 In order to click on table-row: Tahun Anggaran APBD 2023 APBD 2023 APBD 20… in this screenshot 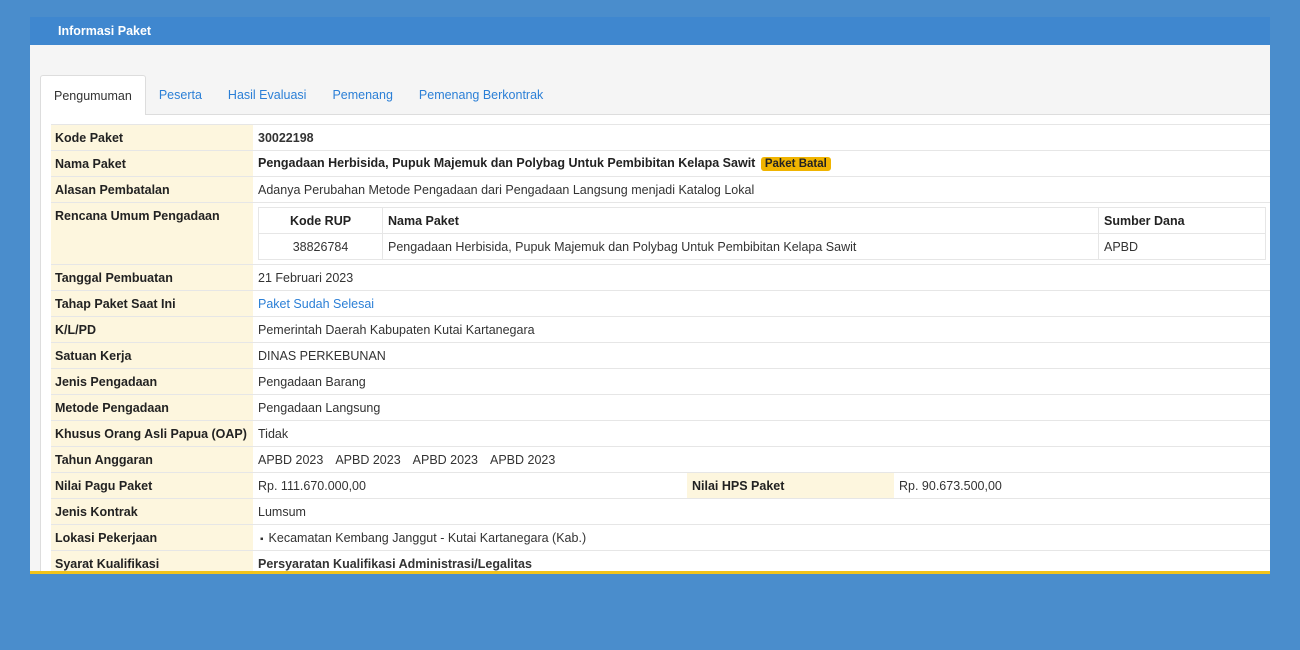, I will do `click(660, 459)`.